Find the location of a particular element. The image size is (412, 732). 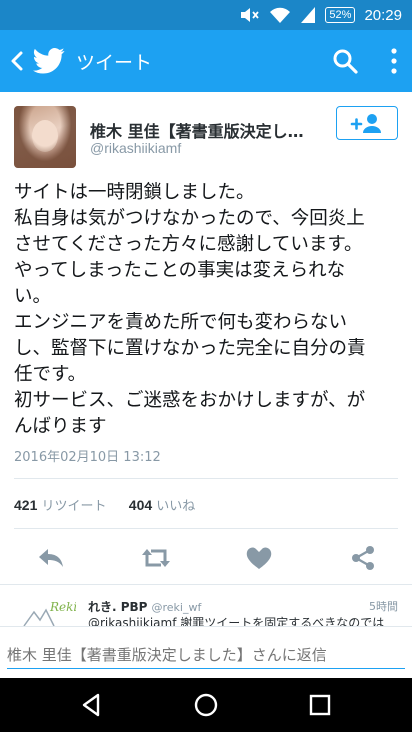

tweet-text-line: やってしまったことの事実は変えられな is located at coordinates (180, 270).